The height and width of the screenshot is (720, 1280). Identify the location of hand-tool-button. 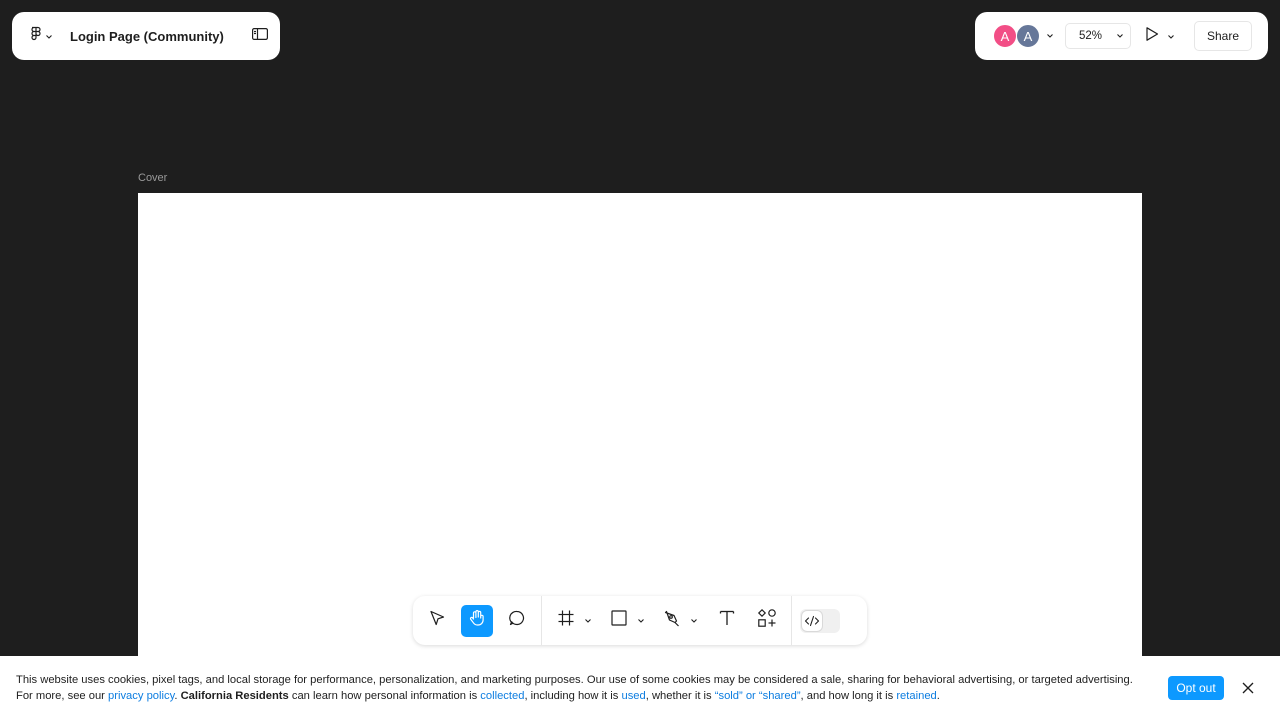
(477, 620).